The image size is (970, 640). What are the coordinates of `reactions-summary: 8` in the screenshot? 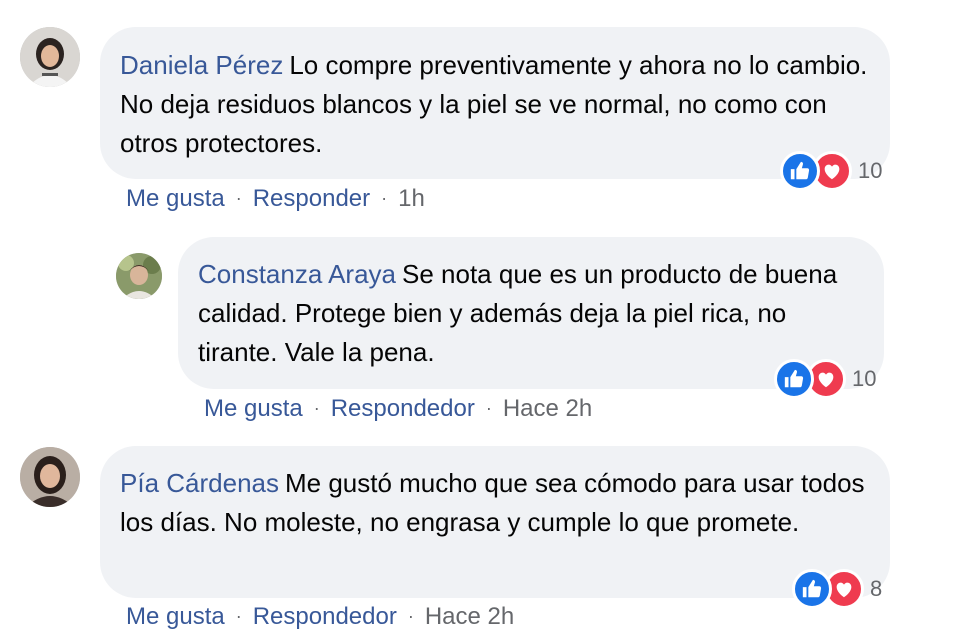 It's located at (837, 589).